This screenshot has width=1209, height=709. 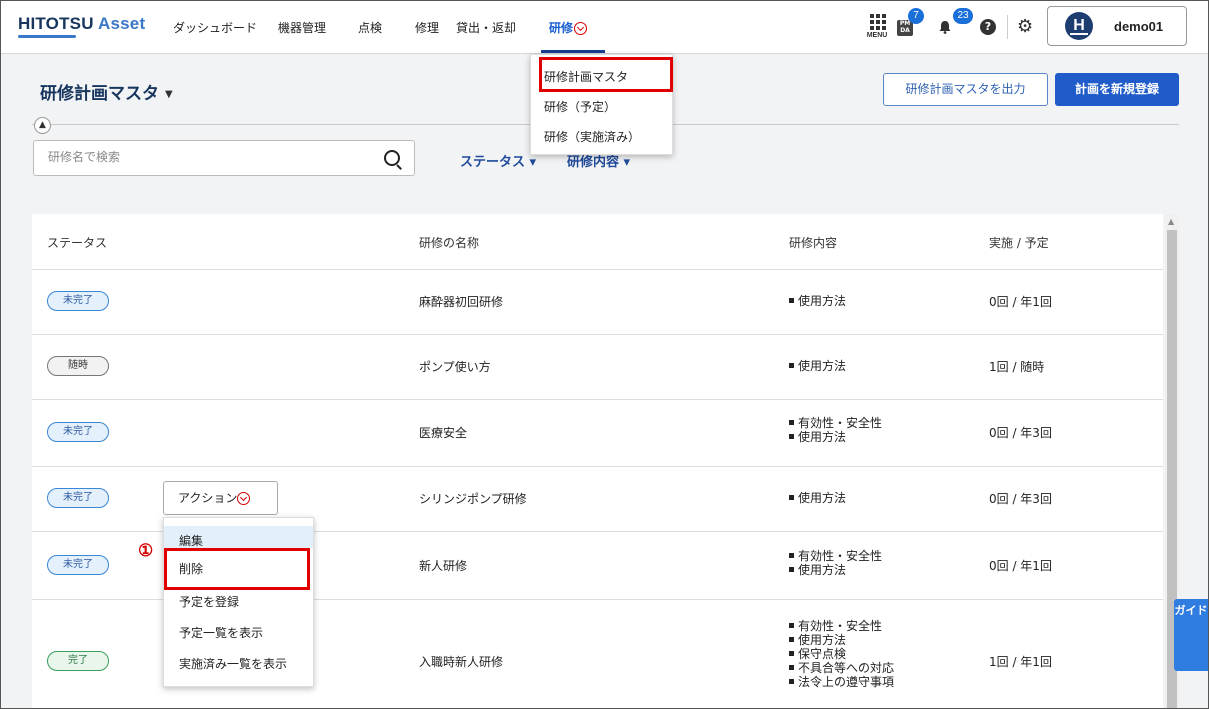 I want to click on header-name: 研修の名称, so click(x=449, y=243).